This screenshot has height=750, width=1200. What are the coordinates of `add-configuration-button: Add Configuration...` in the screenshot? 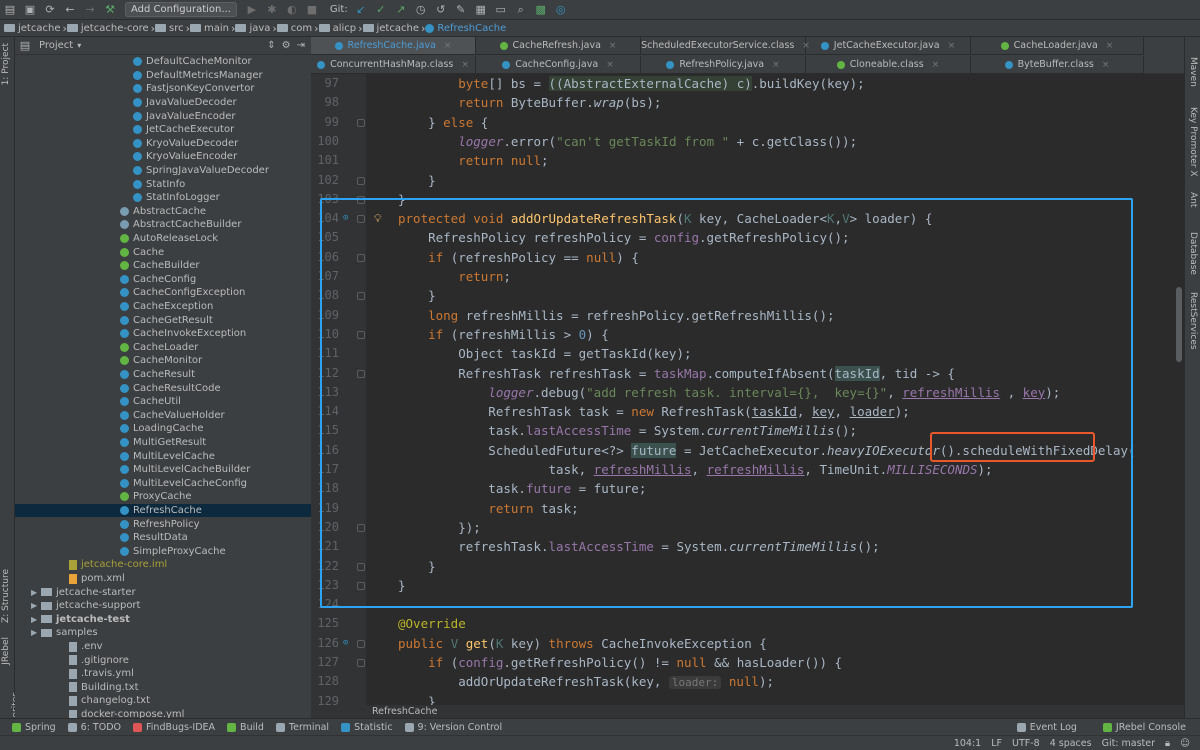 It's located at (181, 9).